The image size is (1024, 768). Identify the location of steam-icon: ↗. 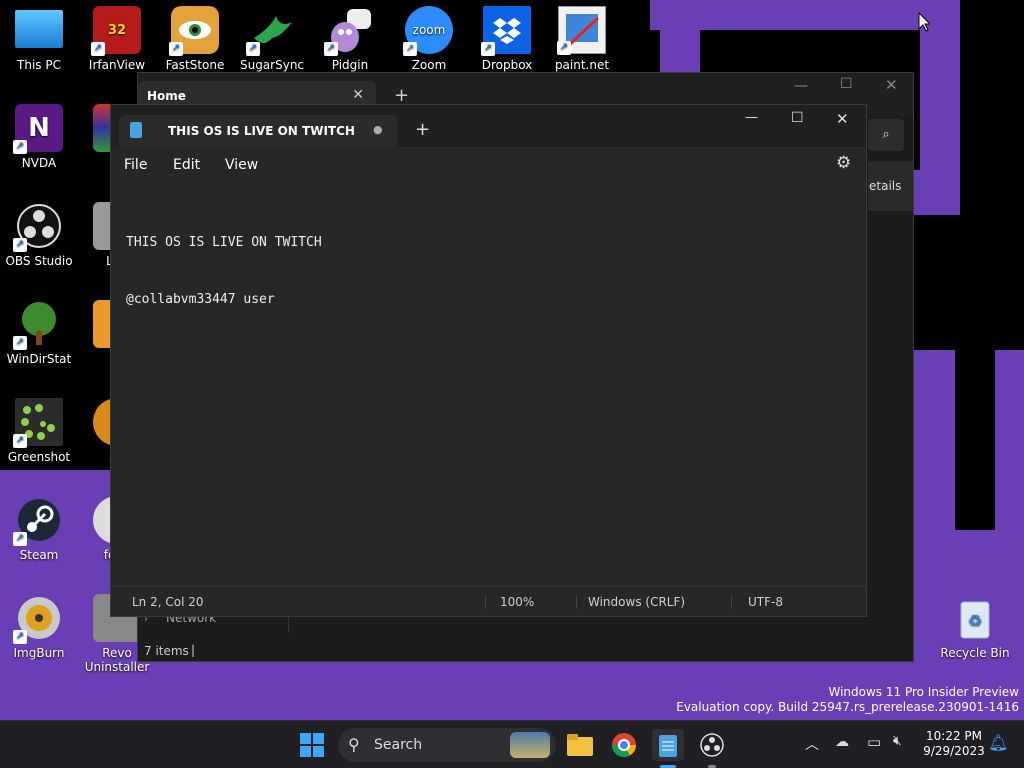
(38, 521).